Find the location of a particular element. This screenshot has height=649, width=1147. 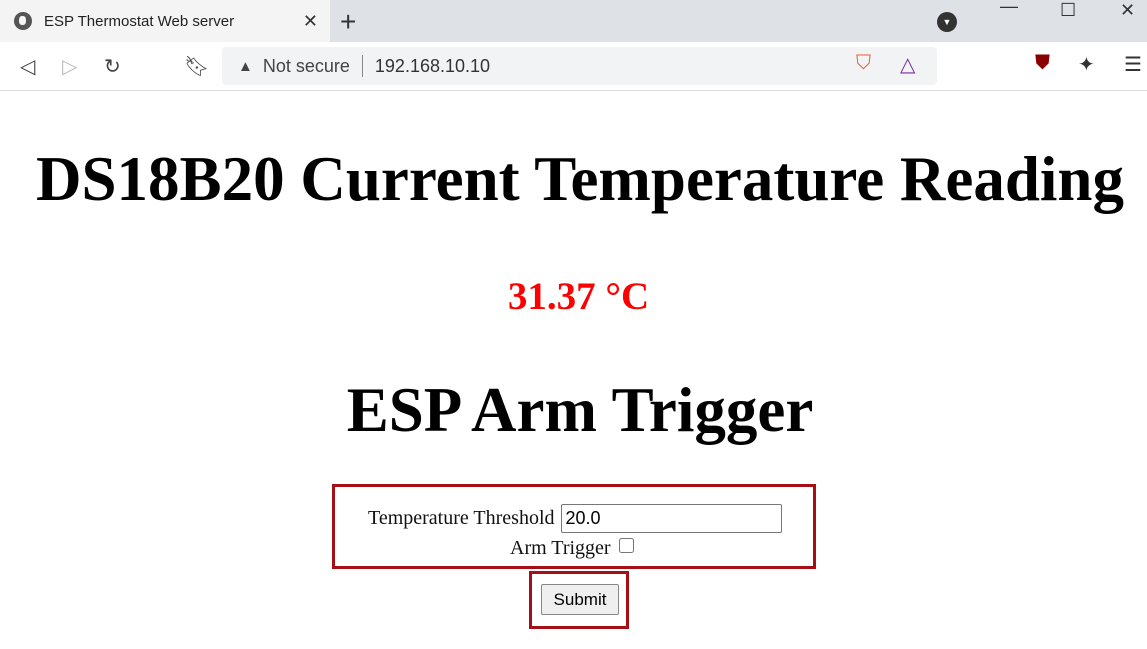

reload-button: ↻ is located at coordinates (112, 66).